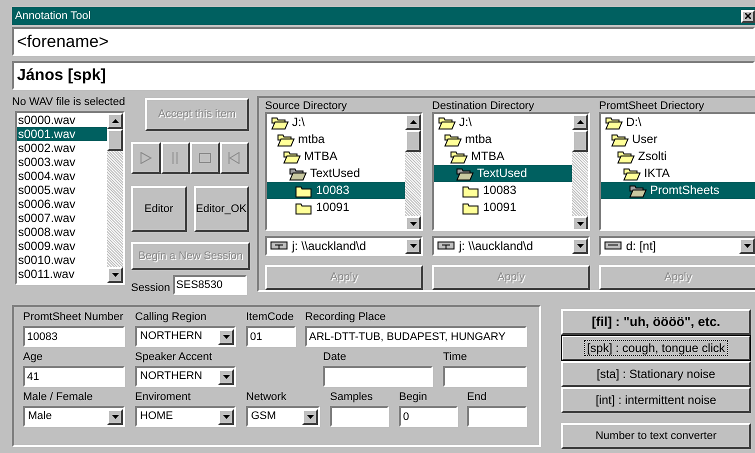  What do you see at coordinates (656, 348) in the screenshot?
I see `noise-button: [spk] : cough, tongue click` at bounding box center [656, 348].